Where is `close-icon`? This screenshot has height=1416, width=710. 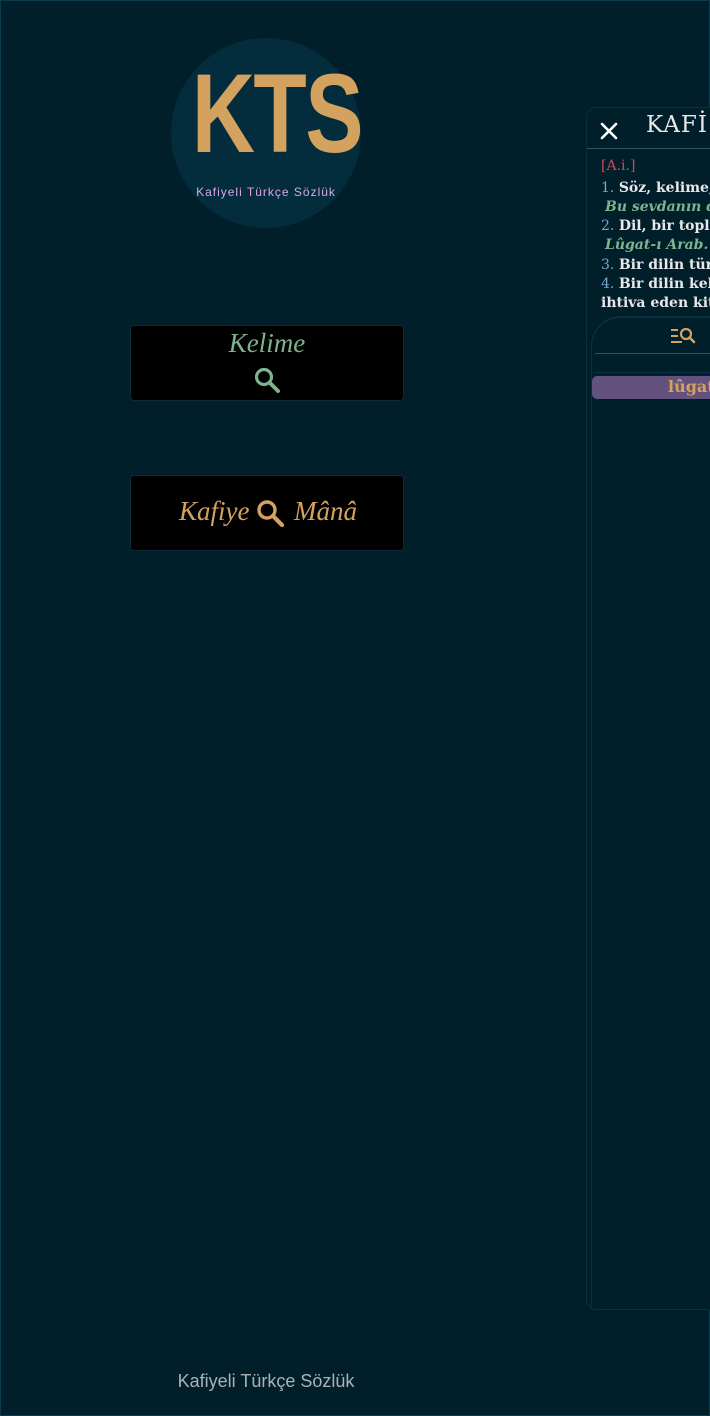 close-icon is located at coordinates (609, 130).